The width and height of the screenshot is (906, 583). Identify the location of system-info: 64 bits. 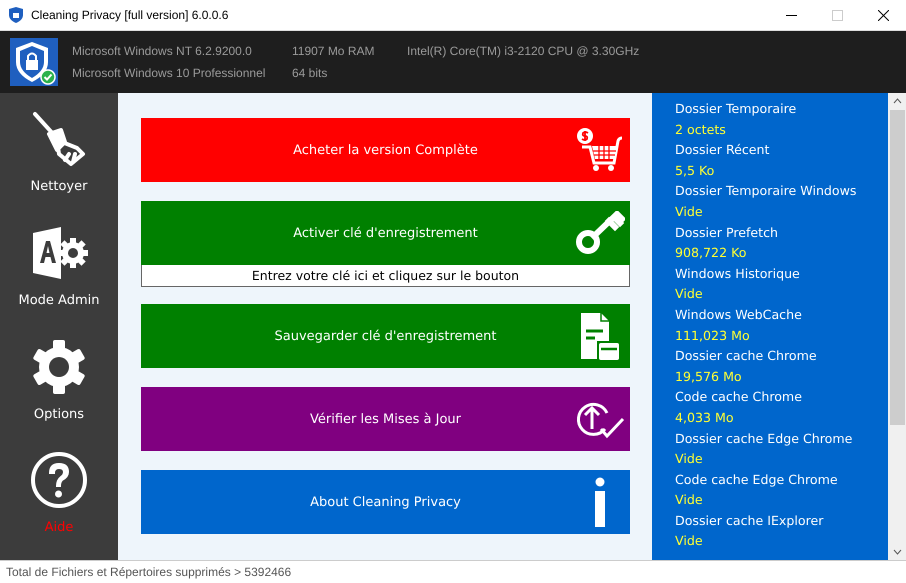
(310, 73).